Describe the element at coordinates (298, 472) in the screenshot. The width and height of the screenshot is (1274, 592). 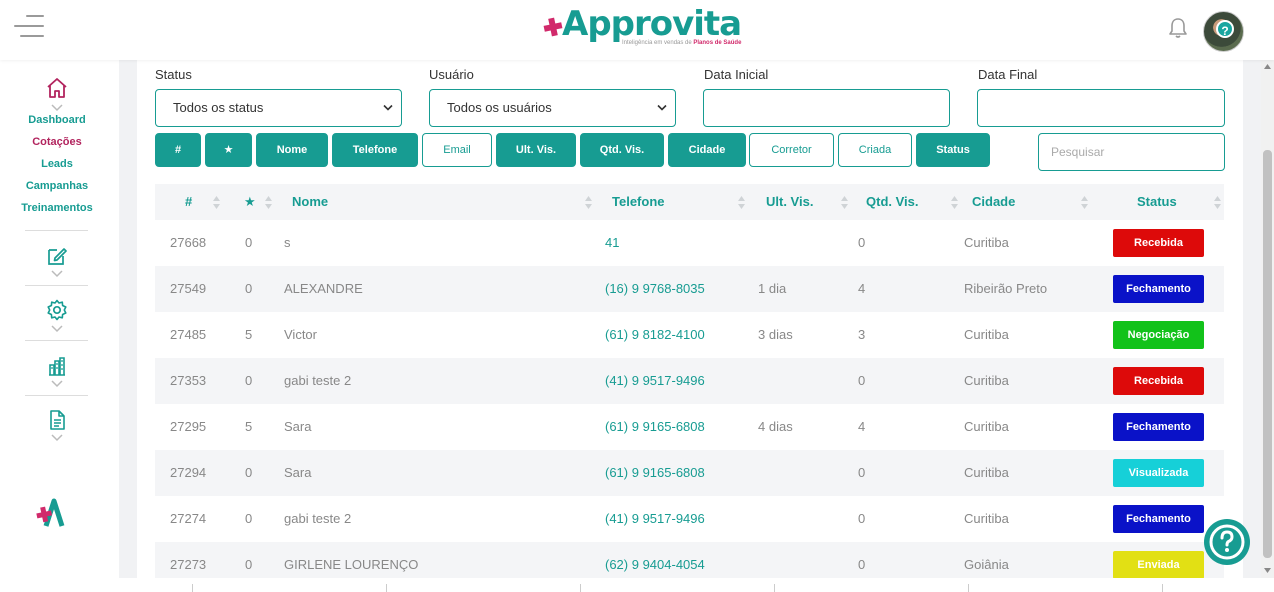
I see `cell-name: Sara` at that location.